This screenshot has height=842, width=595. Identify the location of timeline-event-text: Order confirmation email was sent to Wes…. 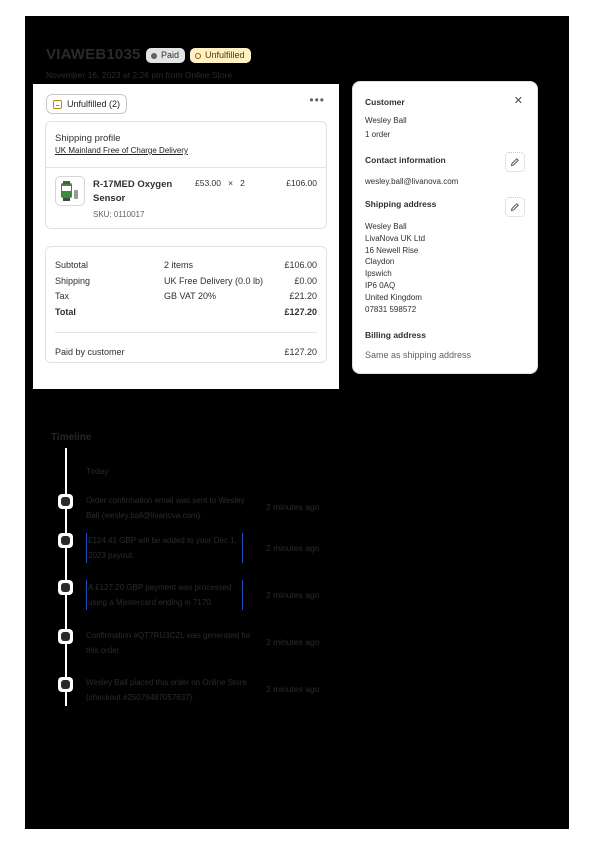
(165, 508).